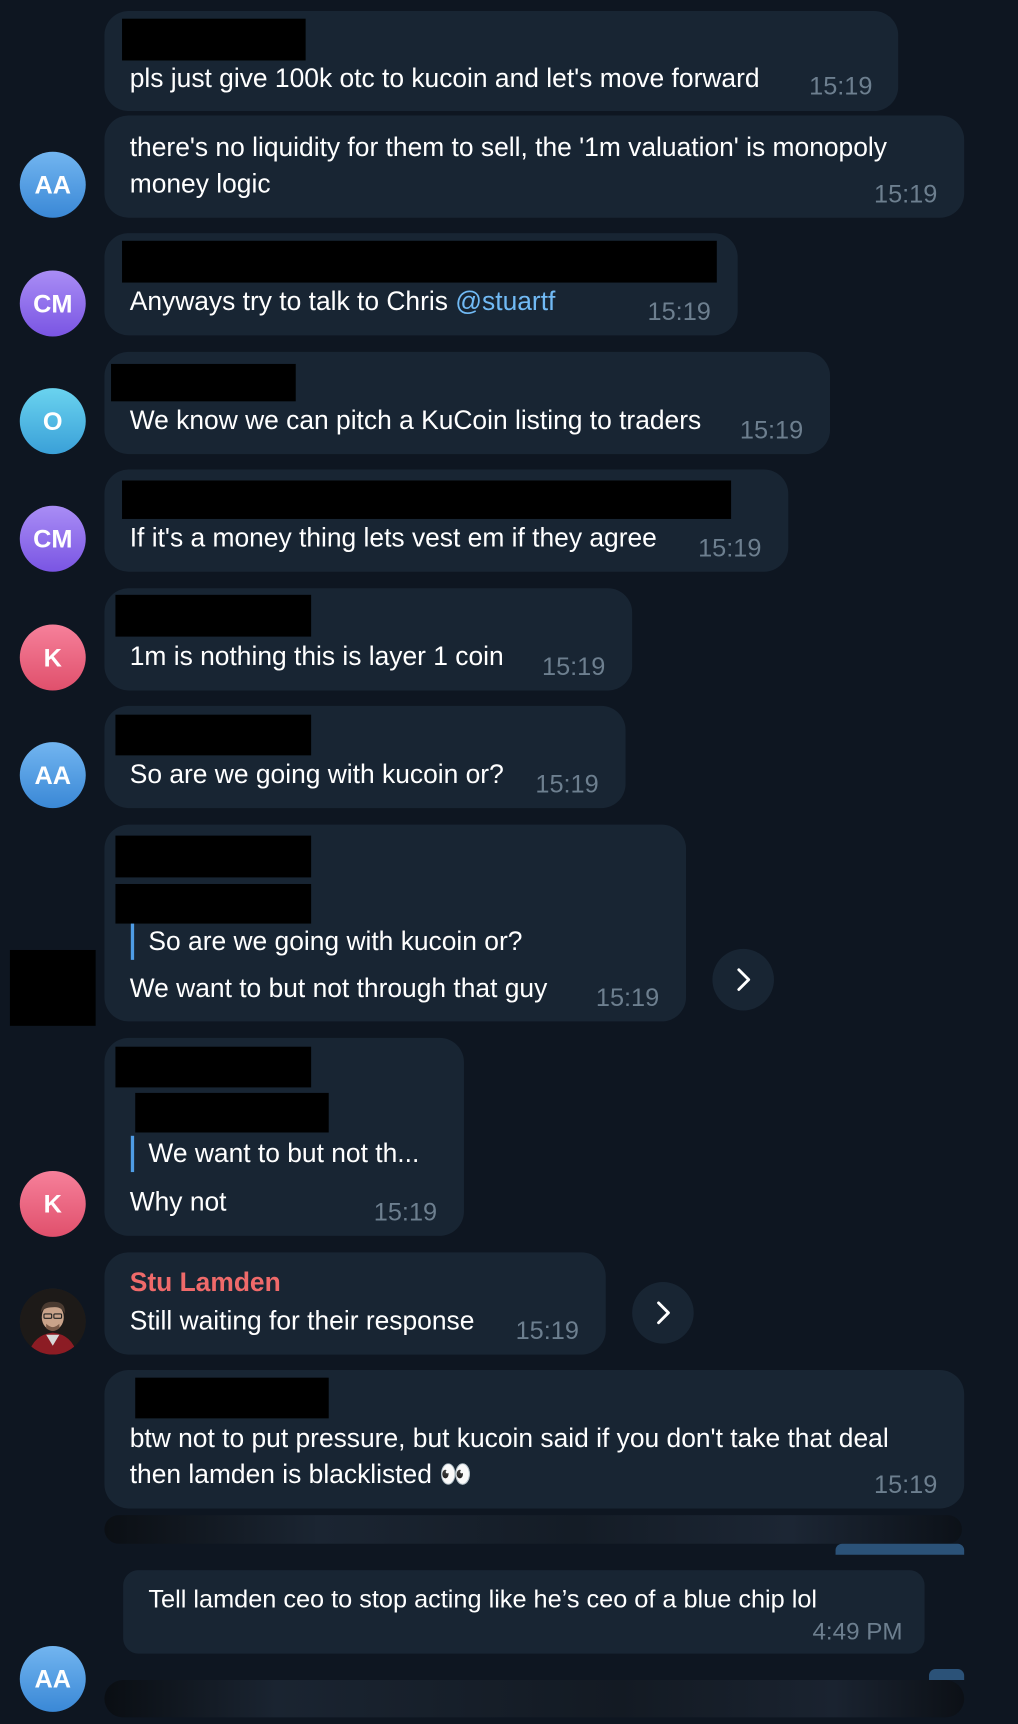  I want to click on message-text: money logic, so click(200, 184).